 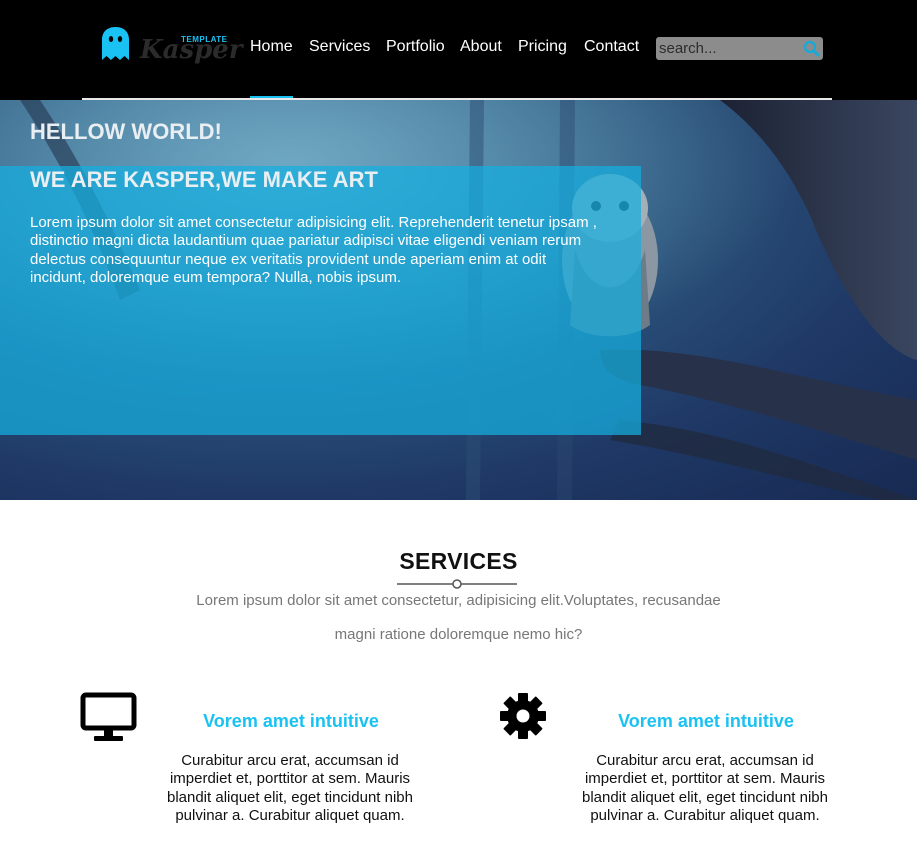 I want to click on search-icon, so click(x=811, y=48).